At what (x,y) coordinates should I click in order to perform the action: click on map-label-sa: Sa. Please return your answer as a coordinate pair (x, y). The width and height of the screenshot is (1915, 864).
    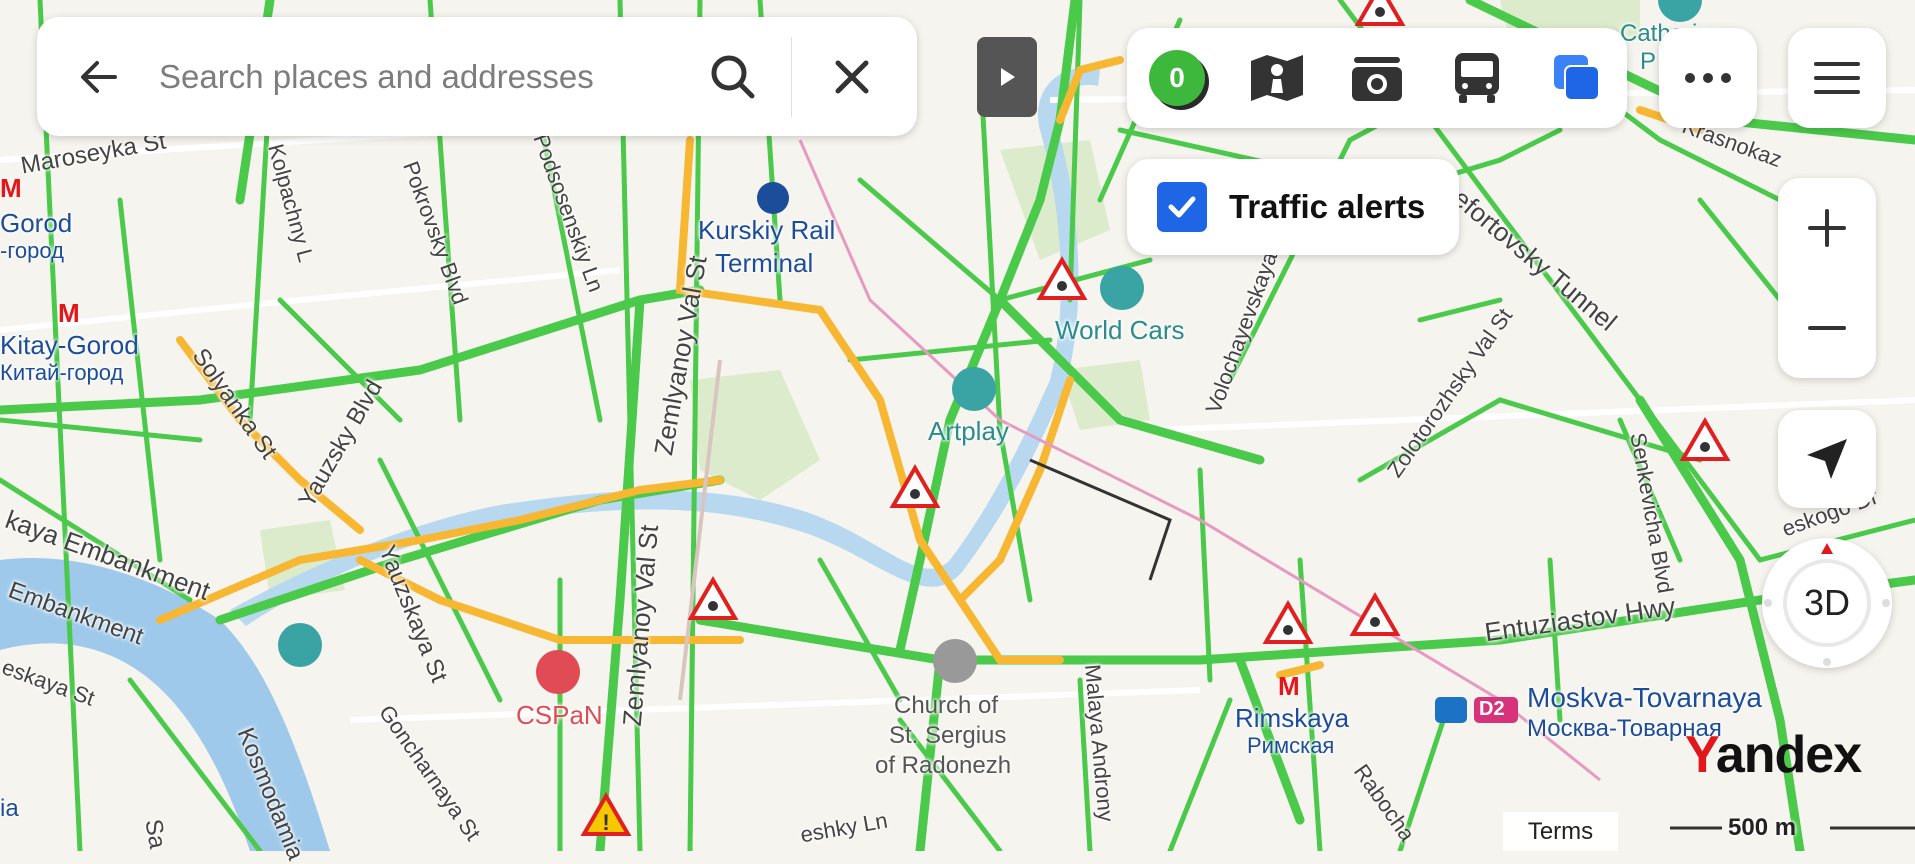
    Looking at the image, I should click on (155, 834).